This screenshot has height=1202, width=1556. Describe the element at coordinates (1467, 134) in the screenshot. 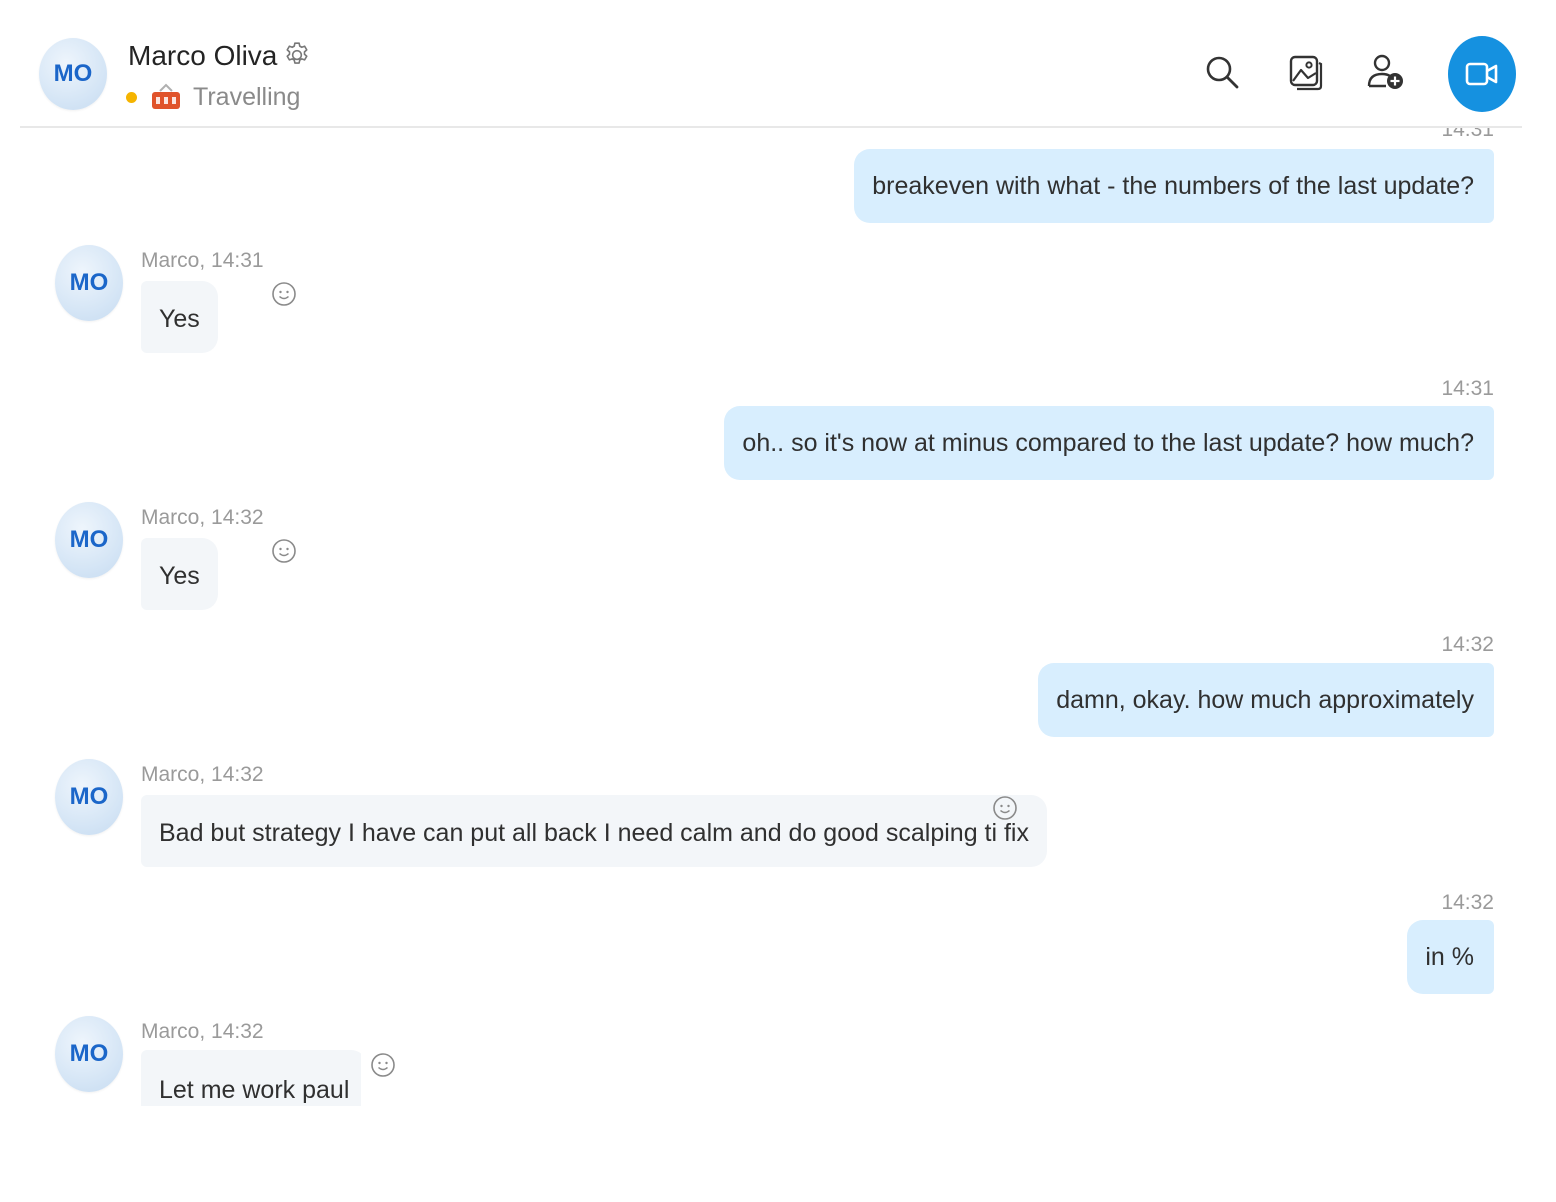

I see `clipped-timestamp: 14:31` at that location.